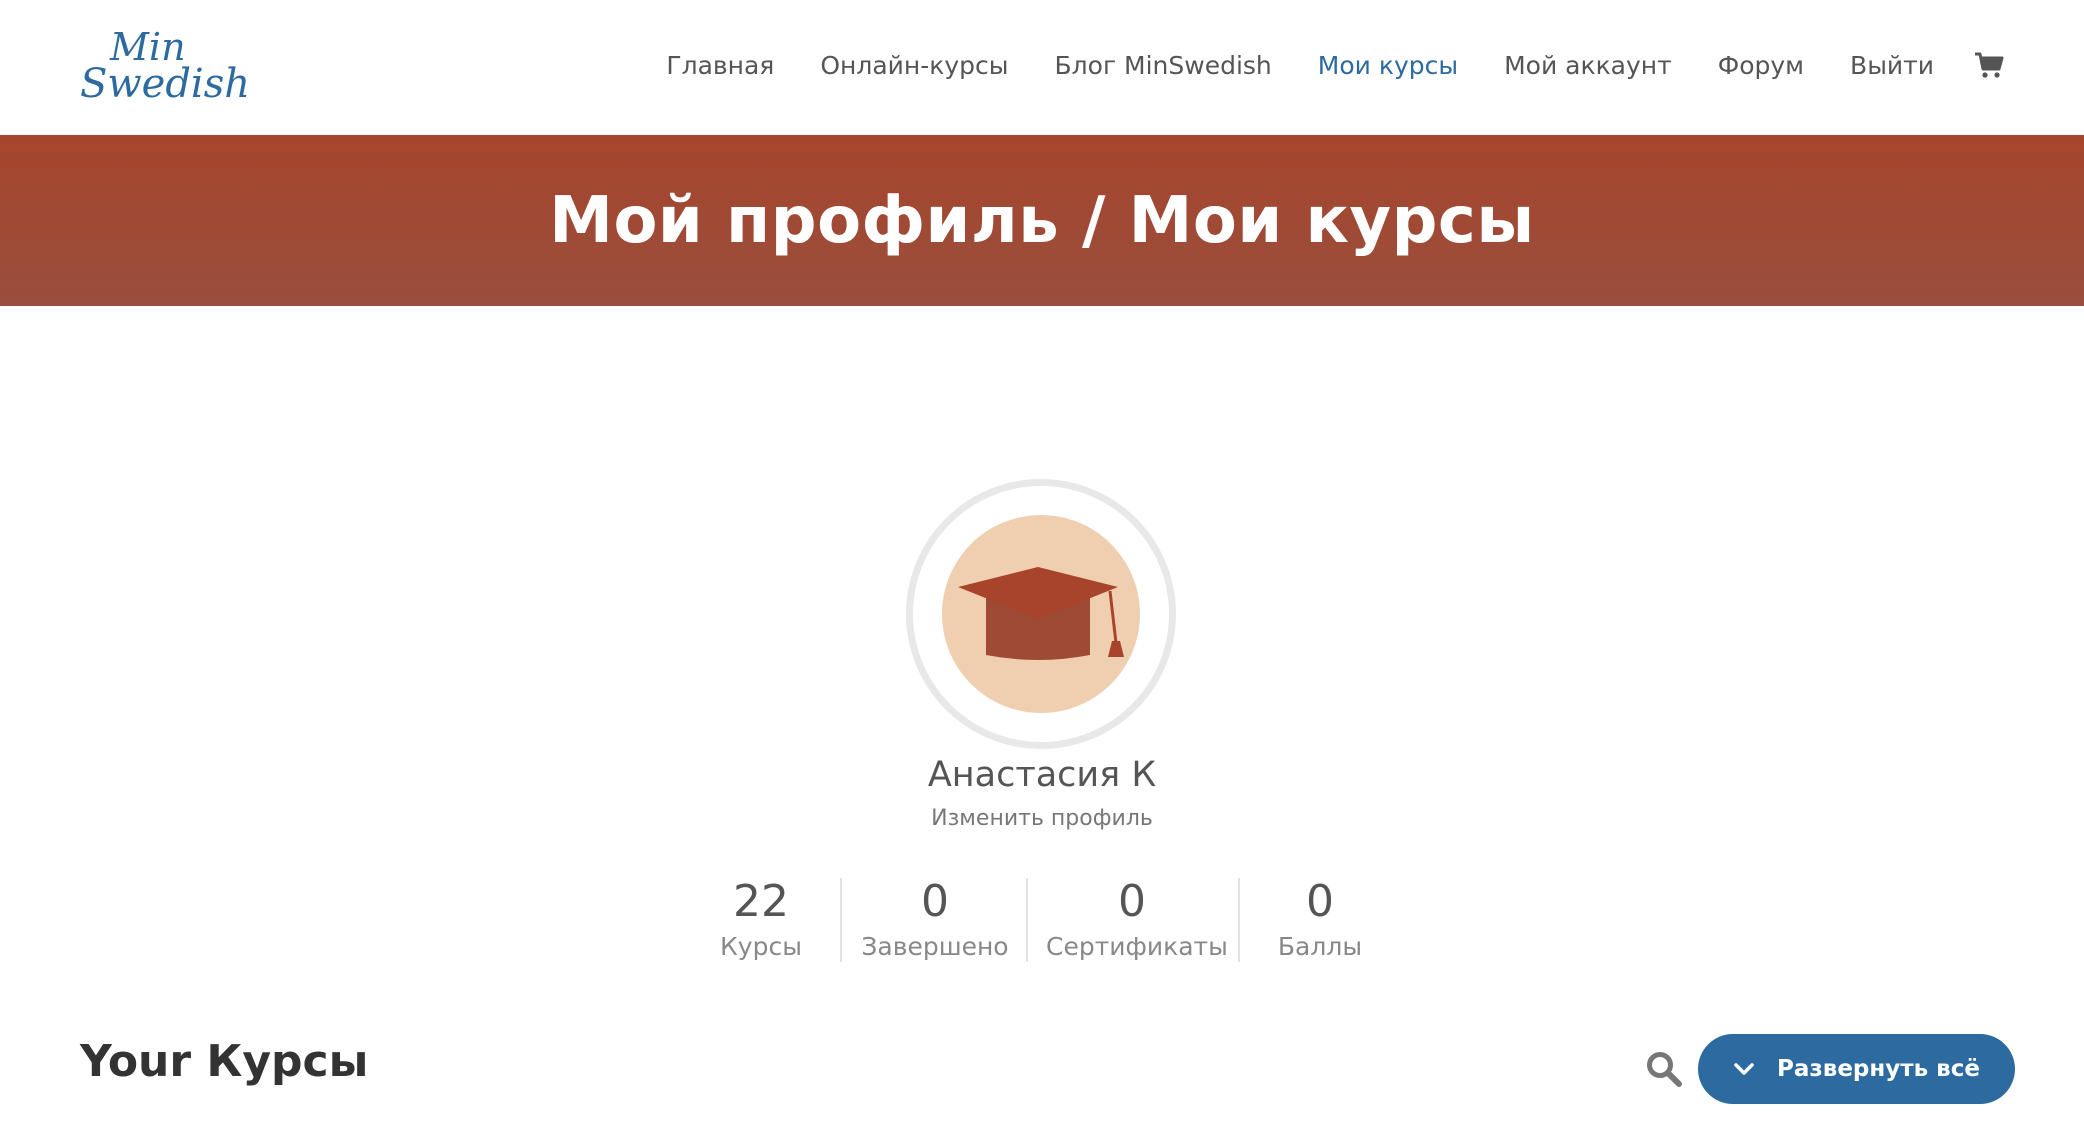 This screenshot has width=2084, height=1132. I want to click on expand-all-label: Развернуть всё, so click(1878, 1069).